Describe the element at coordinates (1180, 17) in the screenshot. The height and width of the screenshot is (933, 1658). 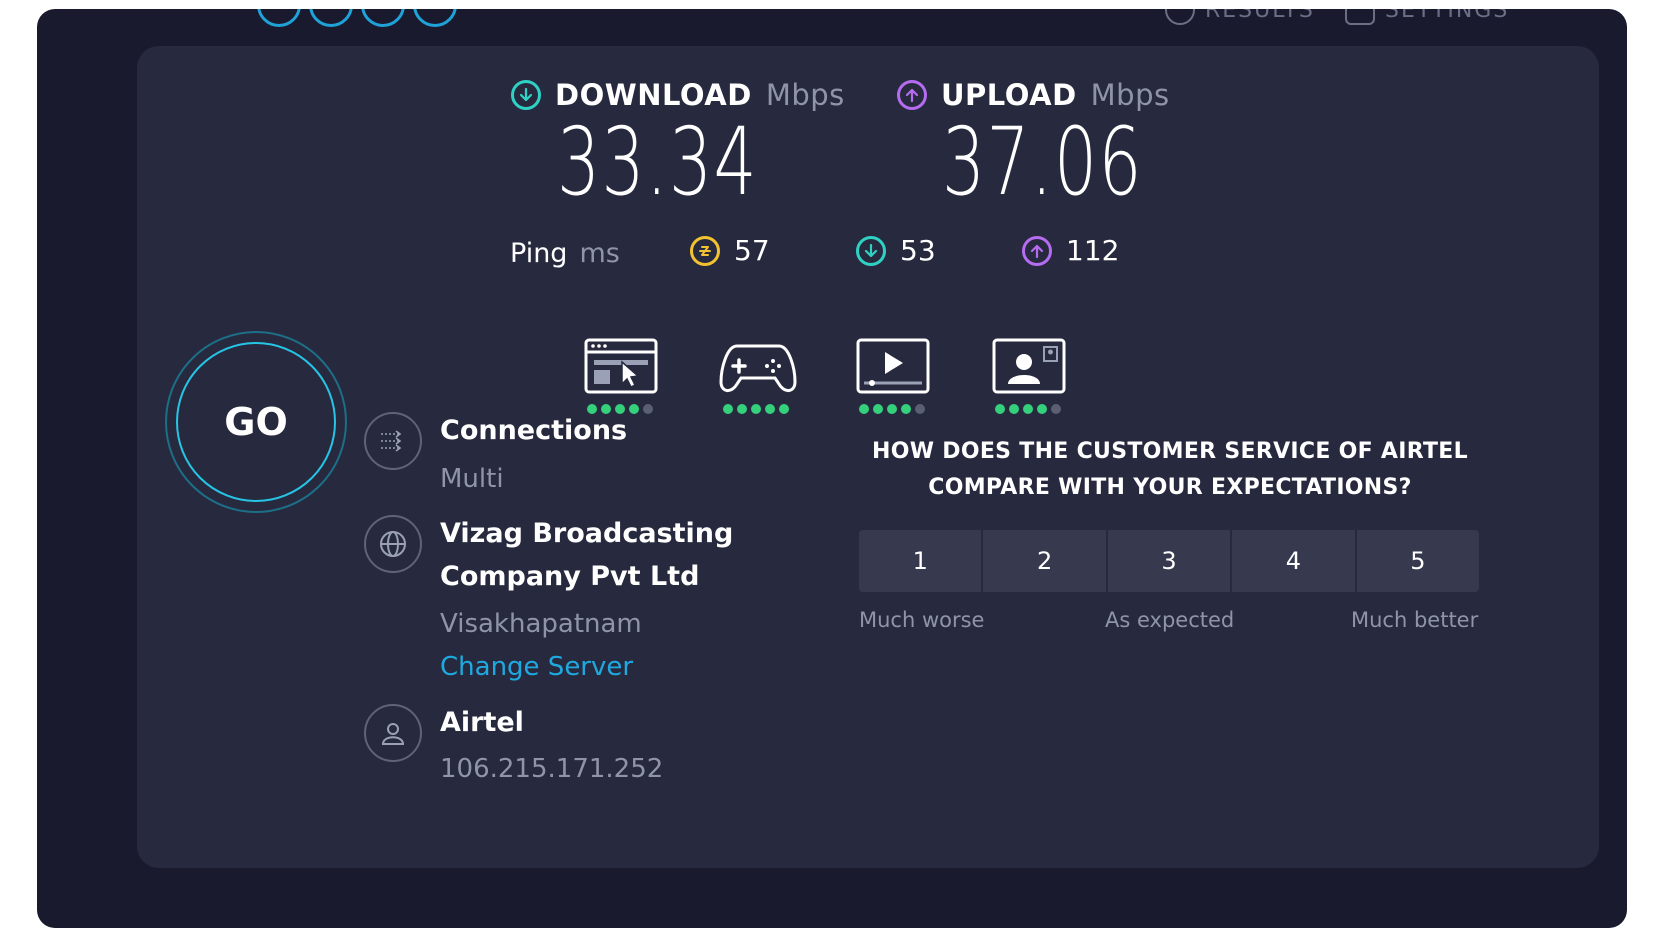
I see `results-icon` at that location.